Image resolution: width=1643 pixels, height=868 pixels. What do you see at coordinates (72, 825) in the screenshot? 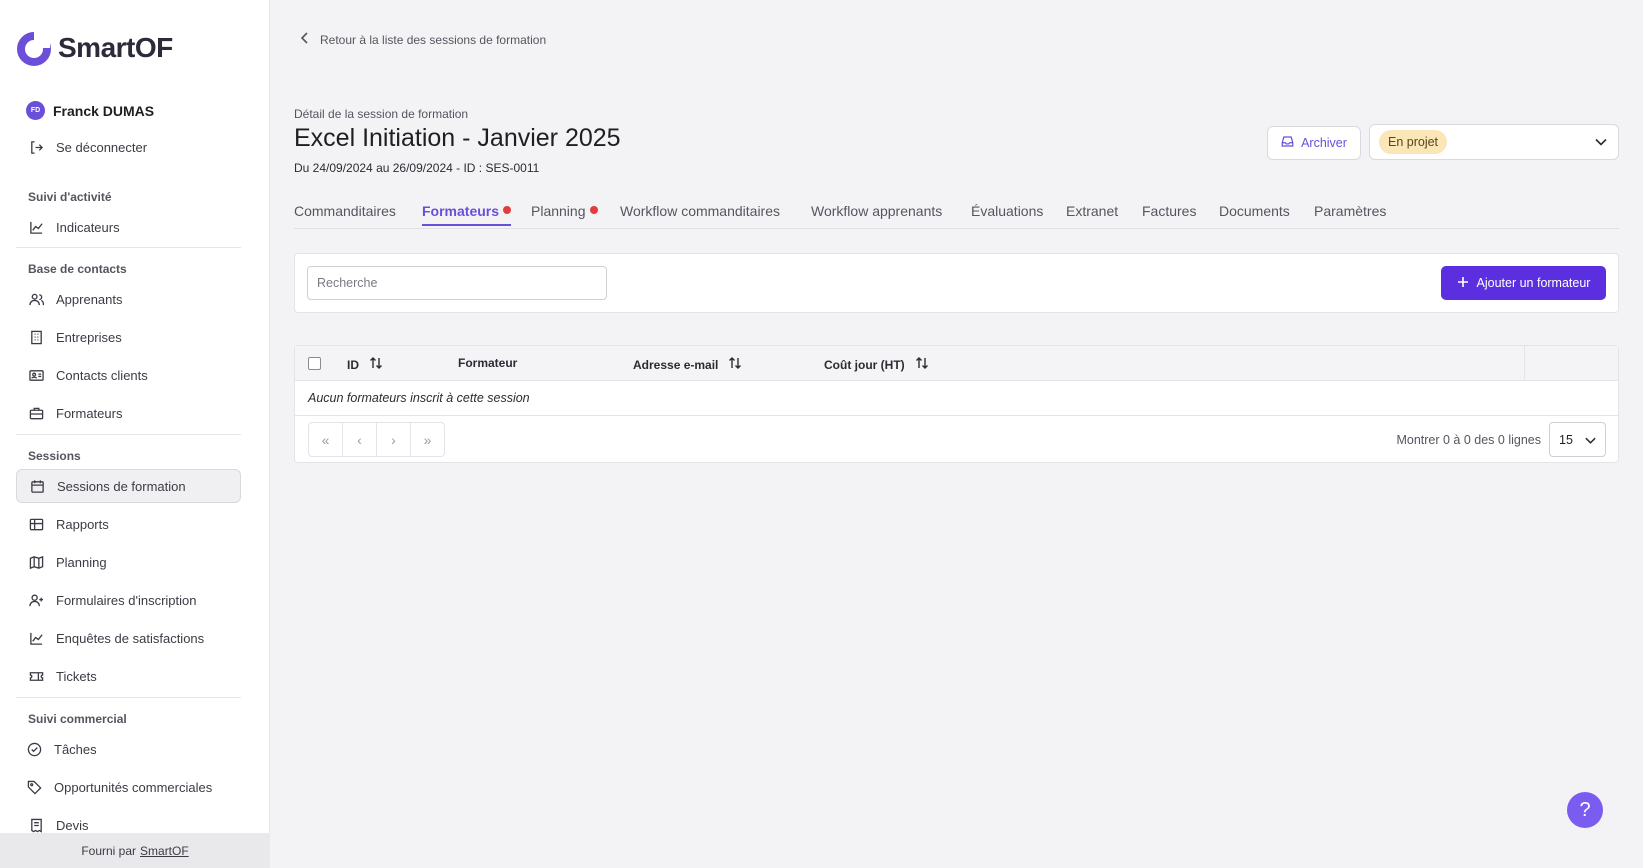
I see `sidebar-item-label: Devis` at bounding box center [72, 825].